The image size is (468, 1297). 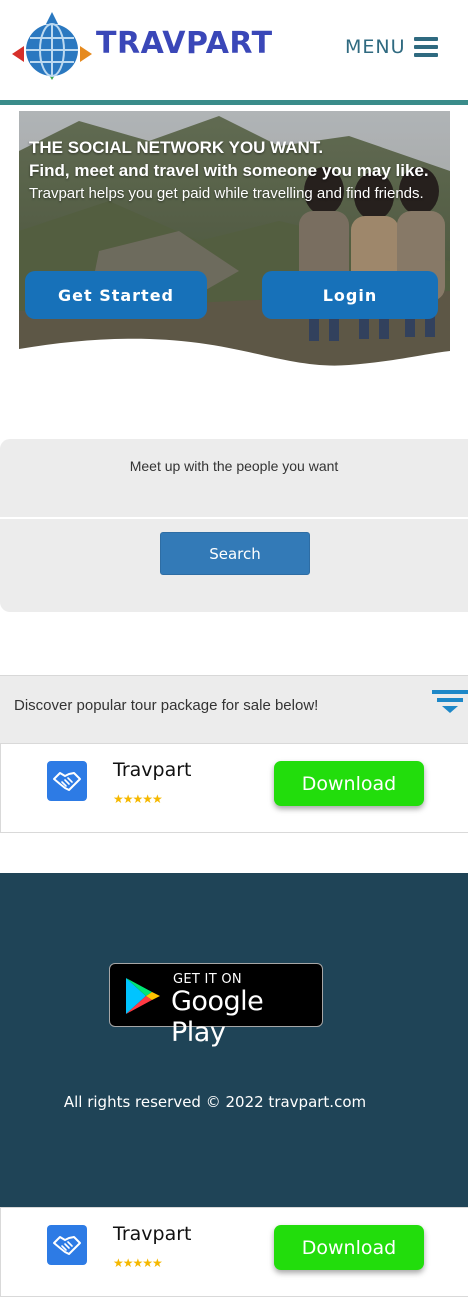 I want to click on menu-button: MENU, so click(x=391, y=47).